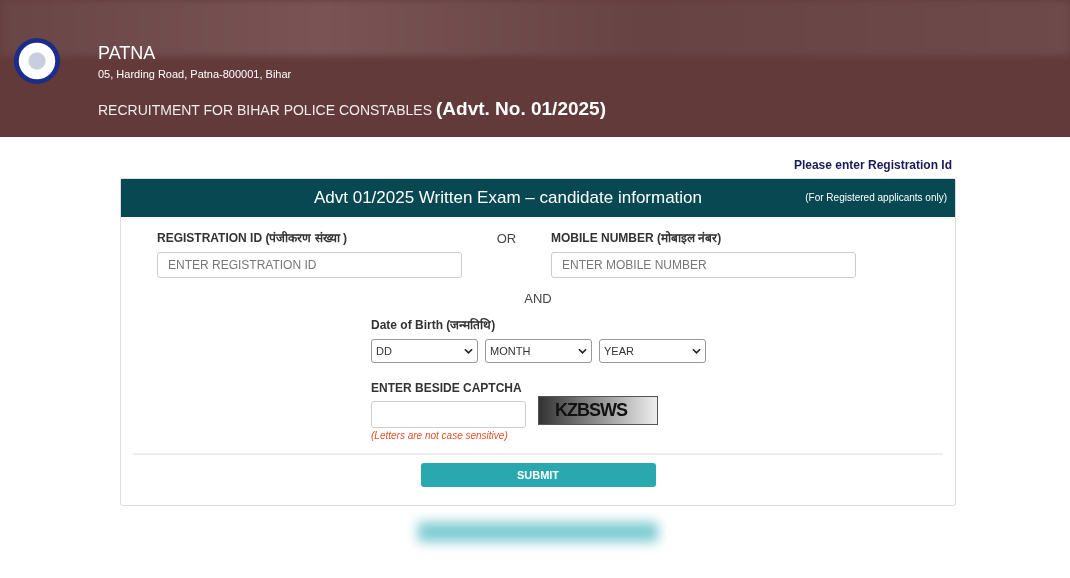  I want to click on mobile-number-field: ENTER MOBILE NUMBER, so click(703, 265).